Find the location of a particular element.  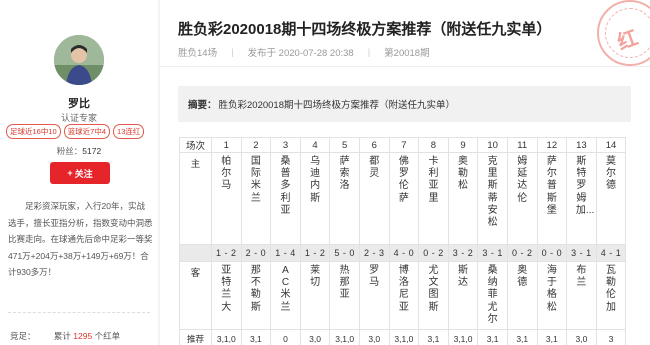

summary-text: 胜负彩2020018期十四场终极方案推荐（附送任九实单） is located at coordinates (337, 105).